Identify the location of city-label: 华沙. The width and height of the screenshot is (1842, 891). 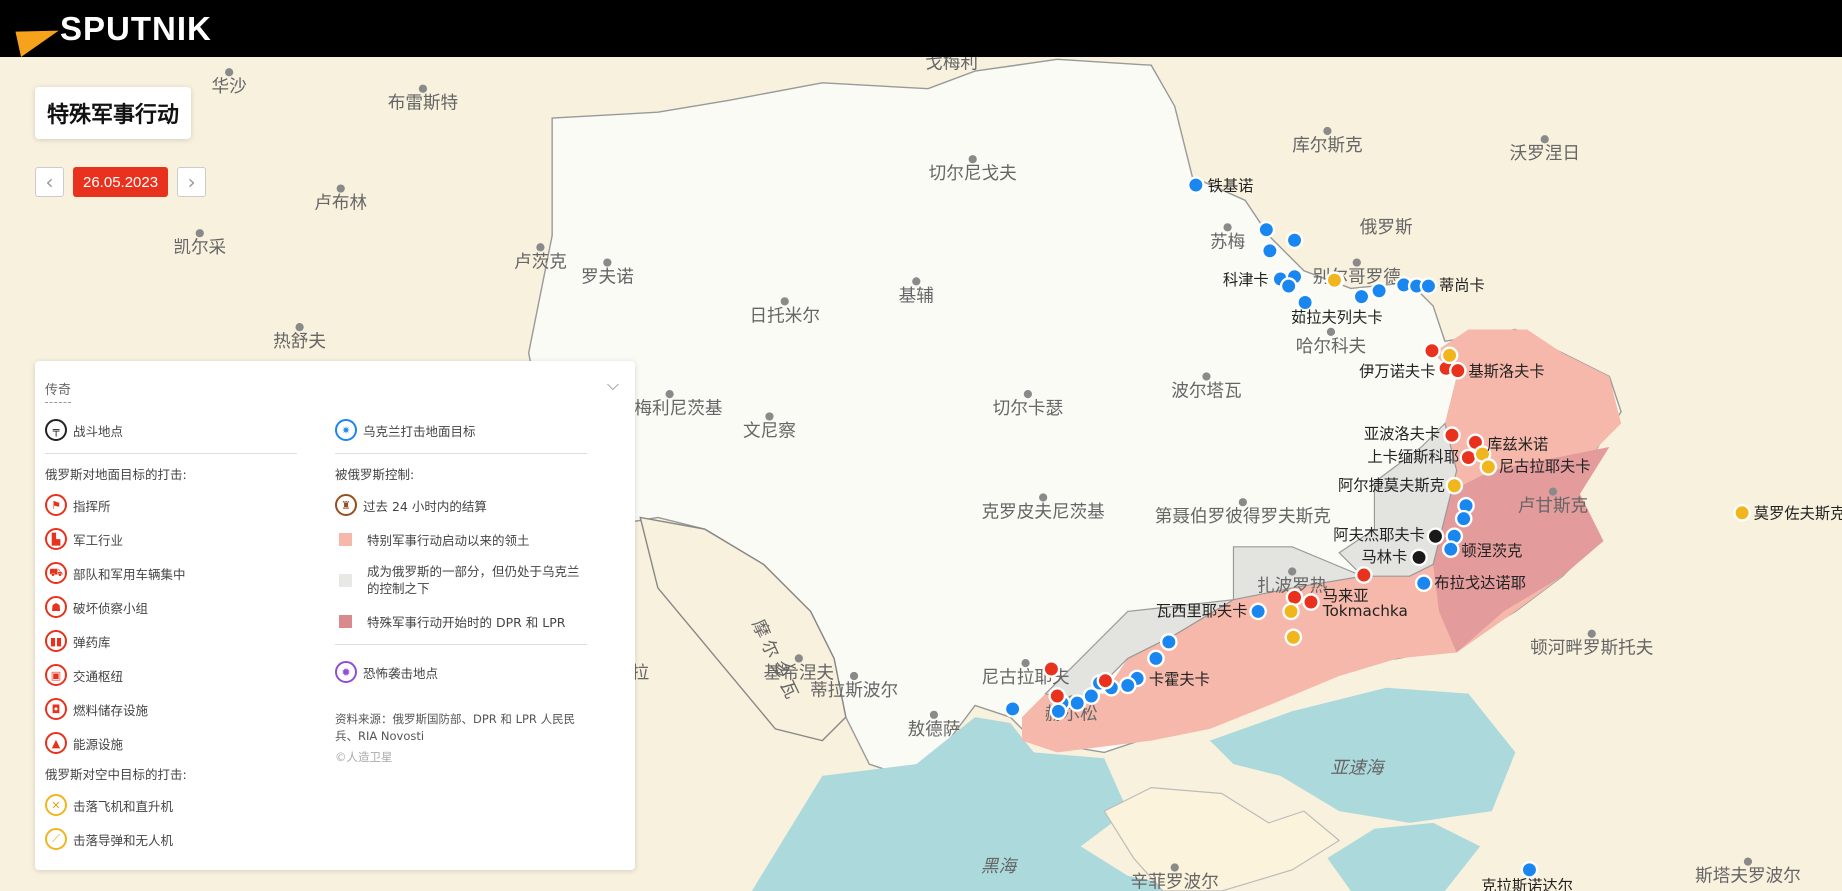
(229, 87).